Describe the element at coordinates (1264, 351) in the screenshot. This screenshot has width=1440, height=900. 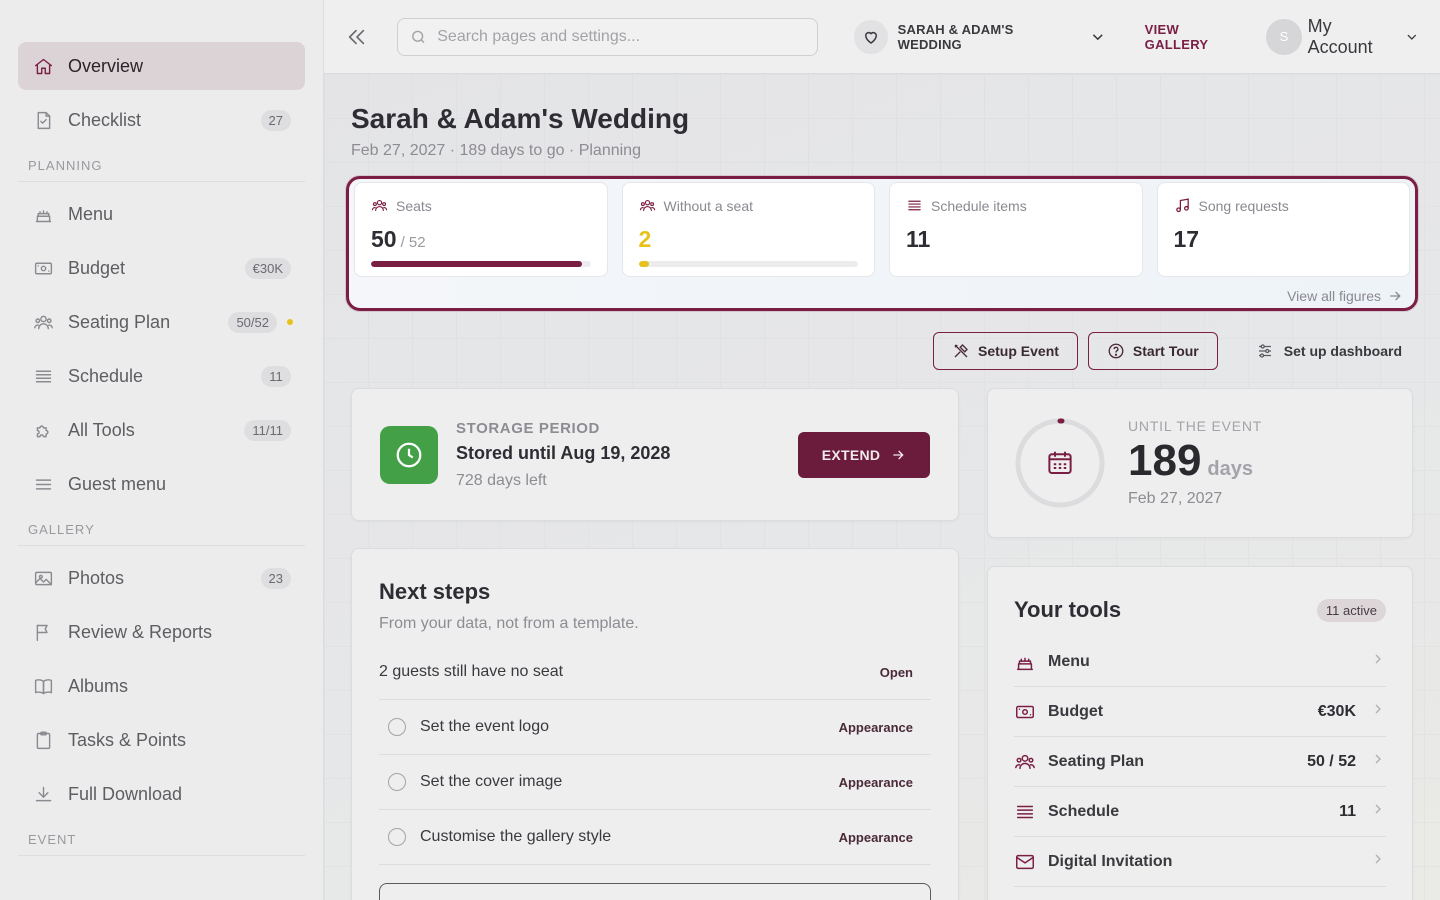
I see `sliders-icon` at that location.